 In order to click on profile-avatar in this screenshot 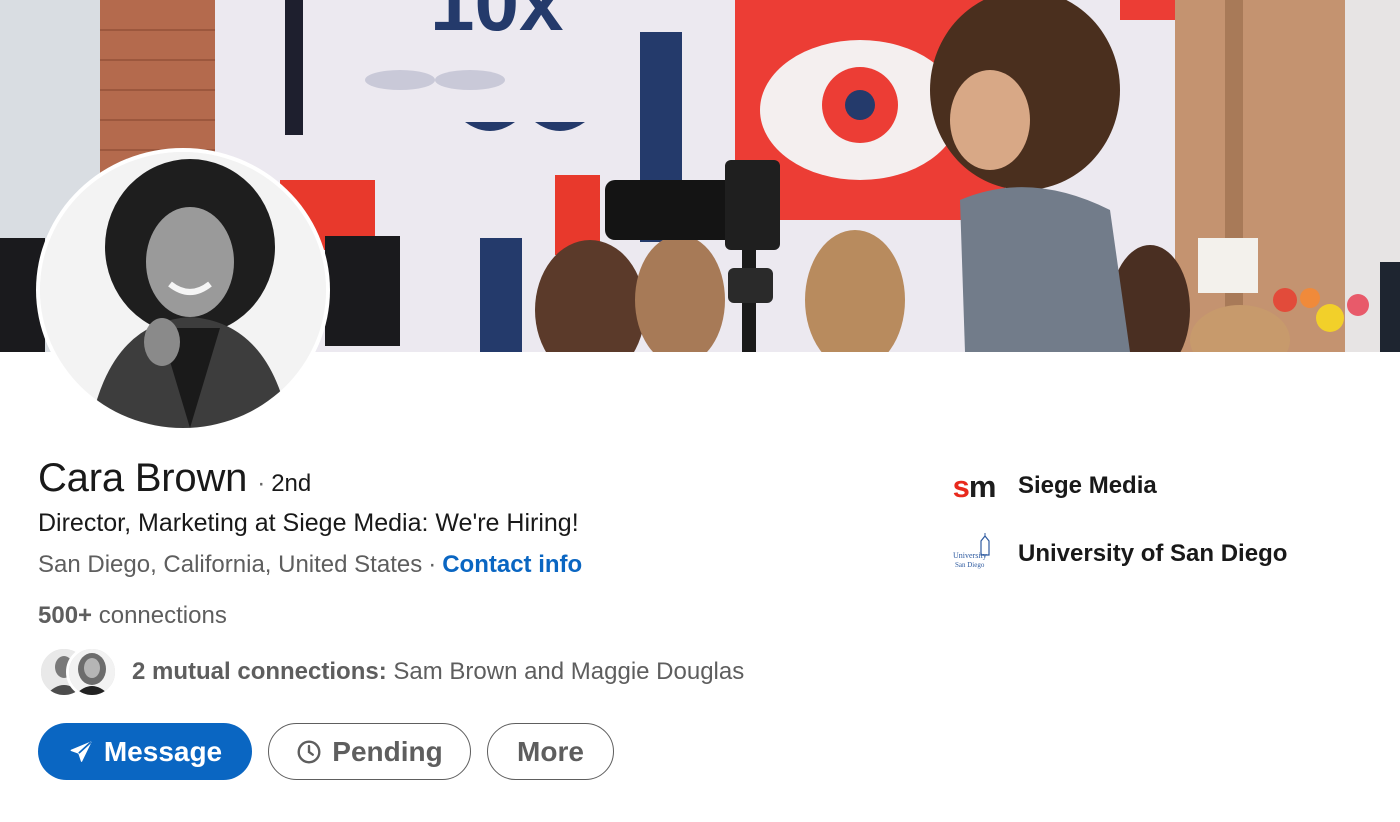, I will do `click(183, 290)`.